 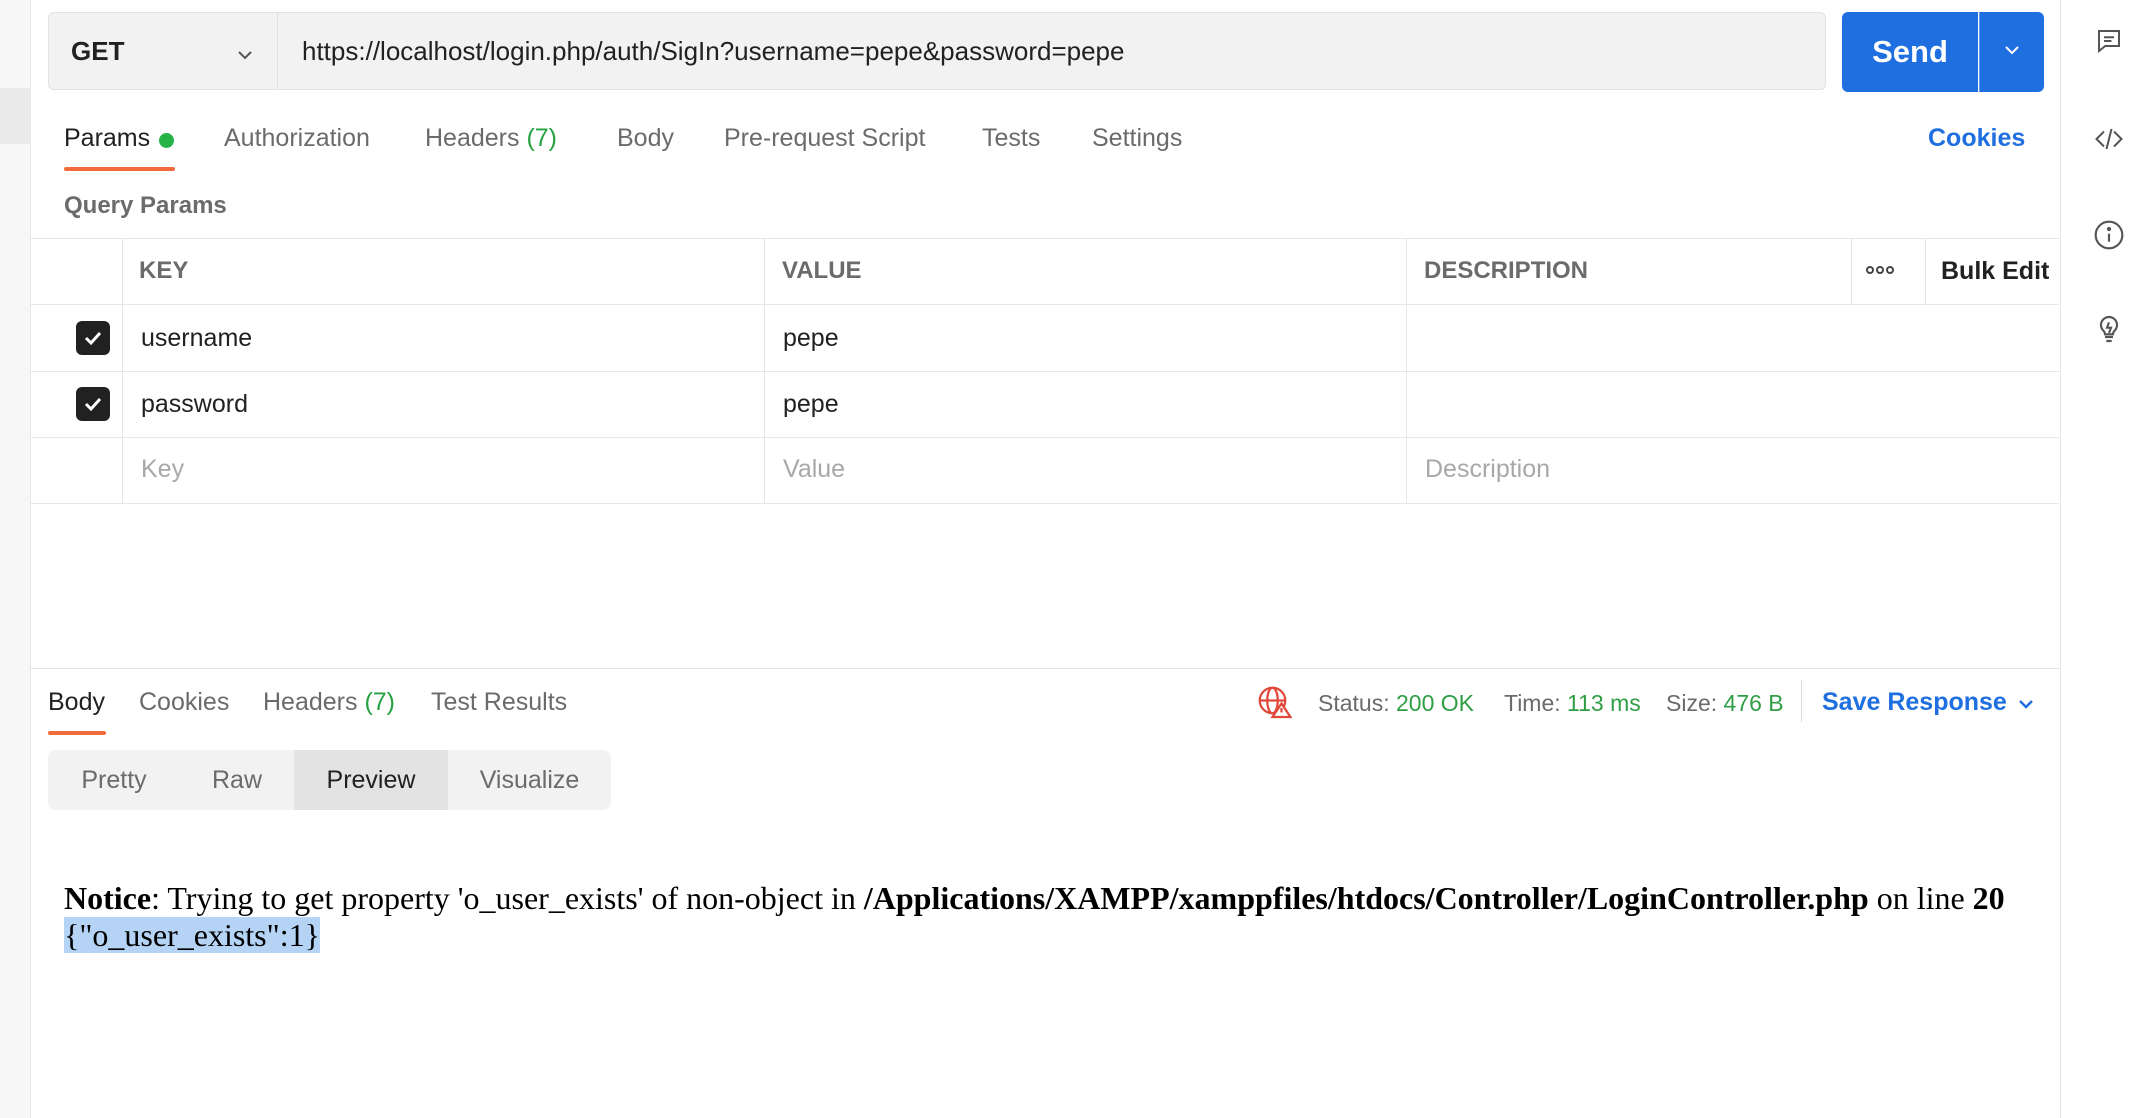 What do you see at coordinates (164, 270) in the screenshot?
I see `column-header-key: KEY` at bounding box center [164, 270].